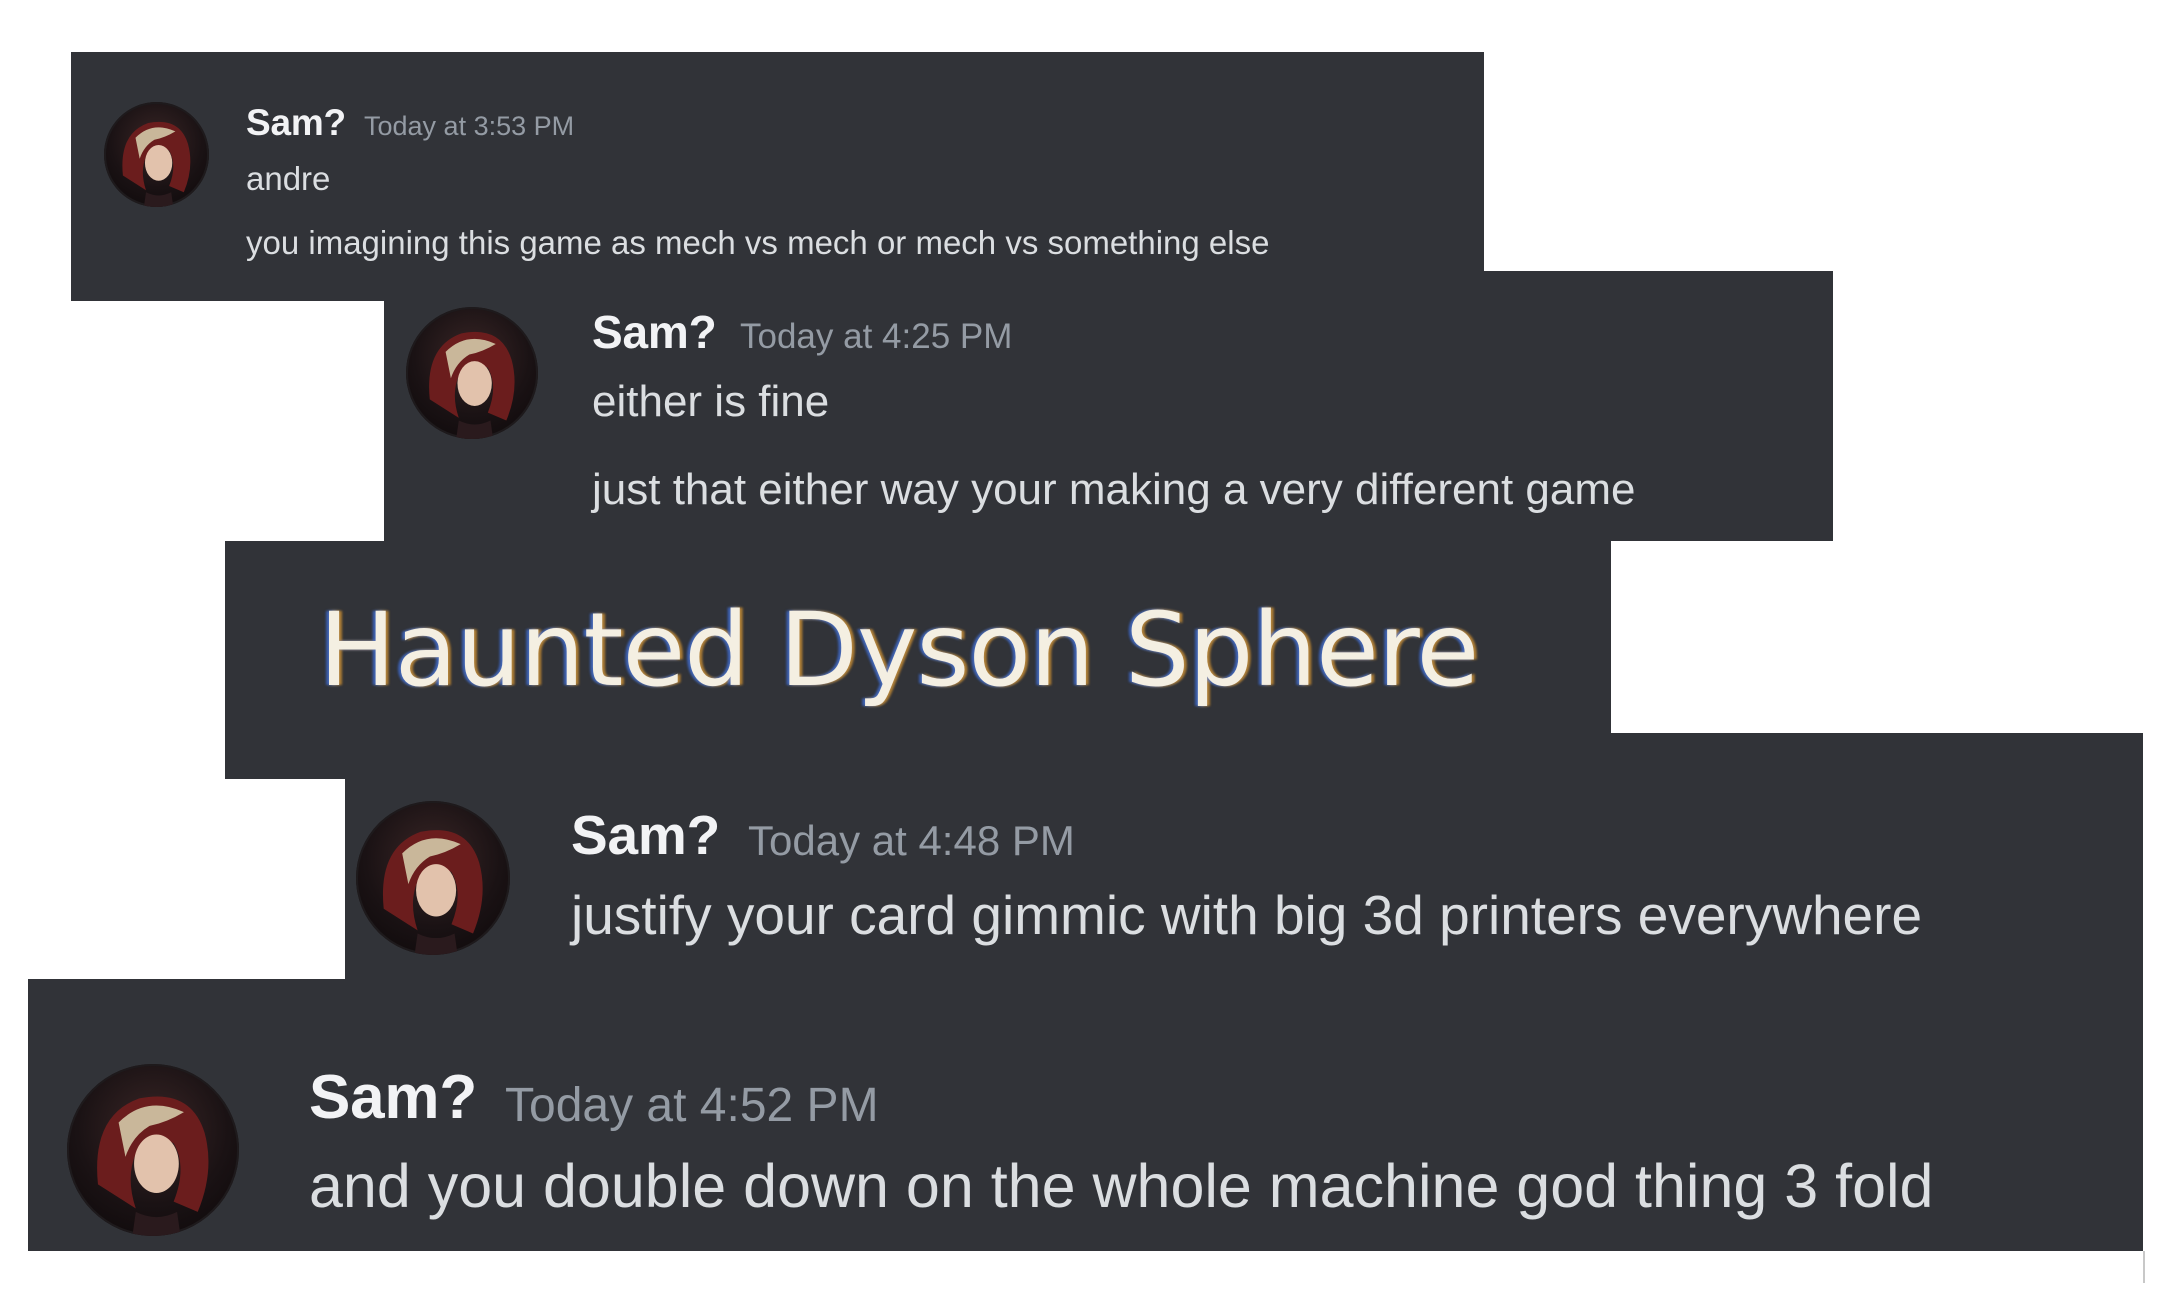  I want to click on divider, so click(2144, 1267).